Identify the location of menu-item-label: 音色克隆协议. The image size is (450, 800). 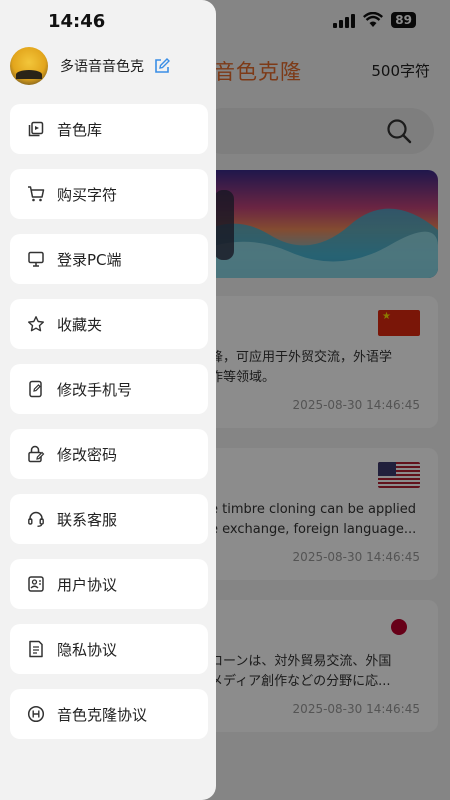
(102, 714).